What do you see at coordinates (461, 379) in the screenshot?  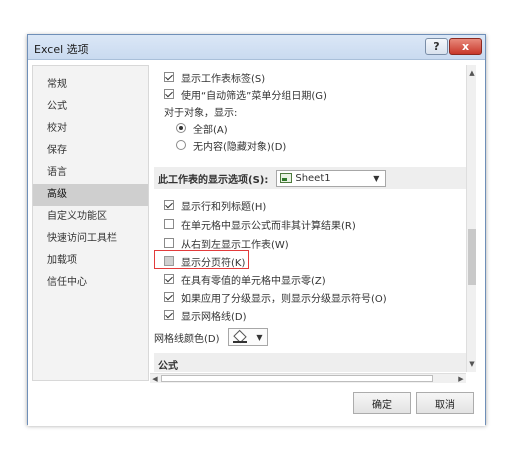 I see `scroll-right-icon: ▶` at bounding box center [461, 379].